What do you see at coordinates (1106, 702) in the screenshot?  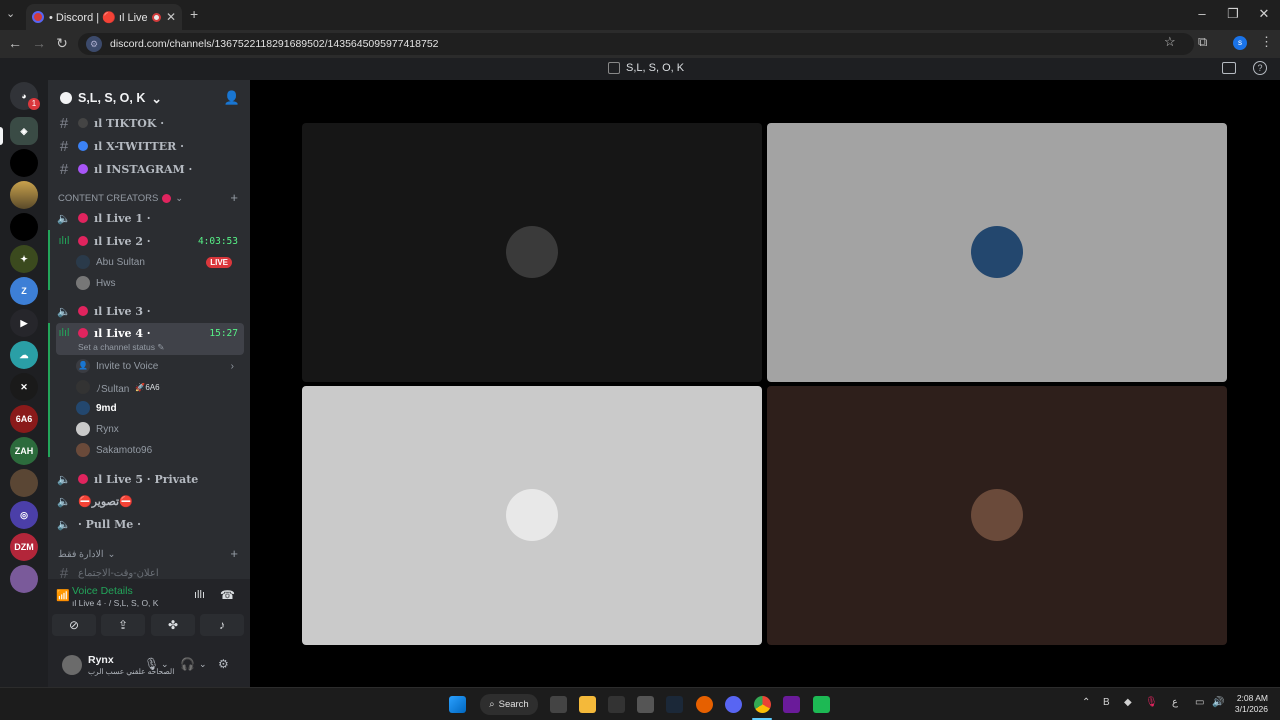 I see `tray-app-icon: B` at bounding box center [1106, 702].